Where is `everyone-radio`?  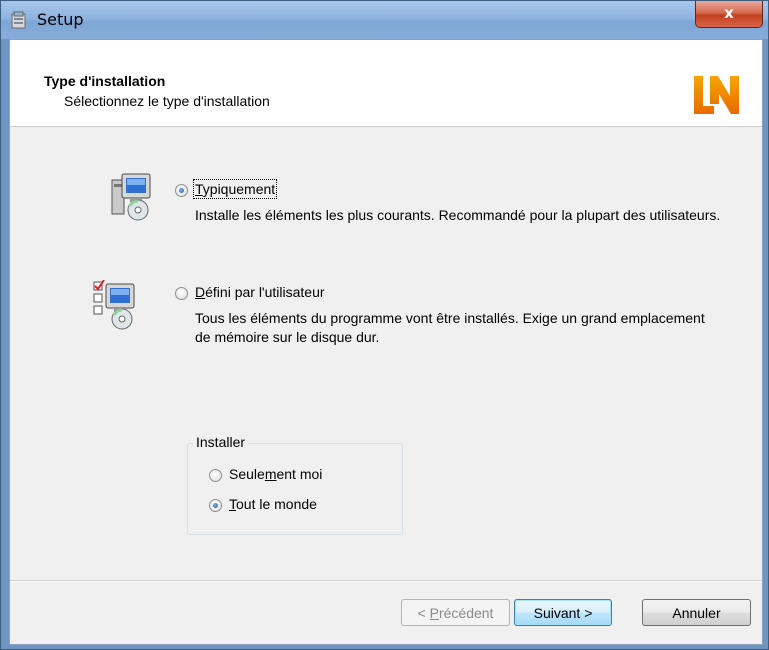 everyone-radio is located at coordinates (215, 505).